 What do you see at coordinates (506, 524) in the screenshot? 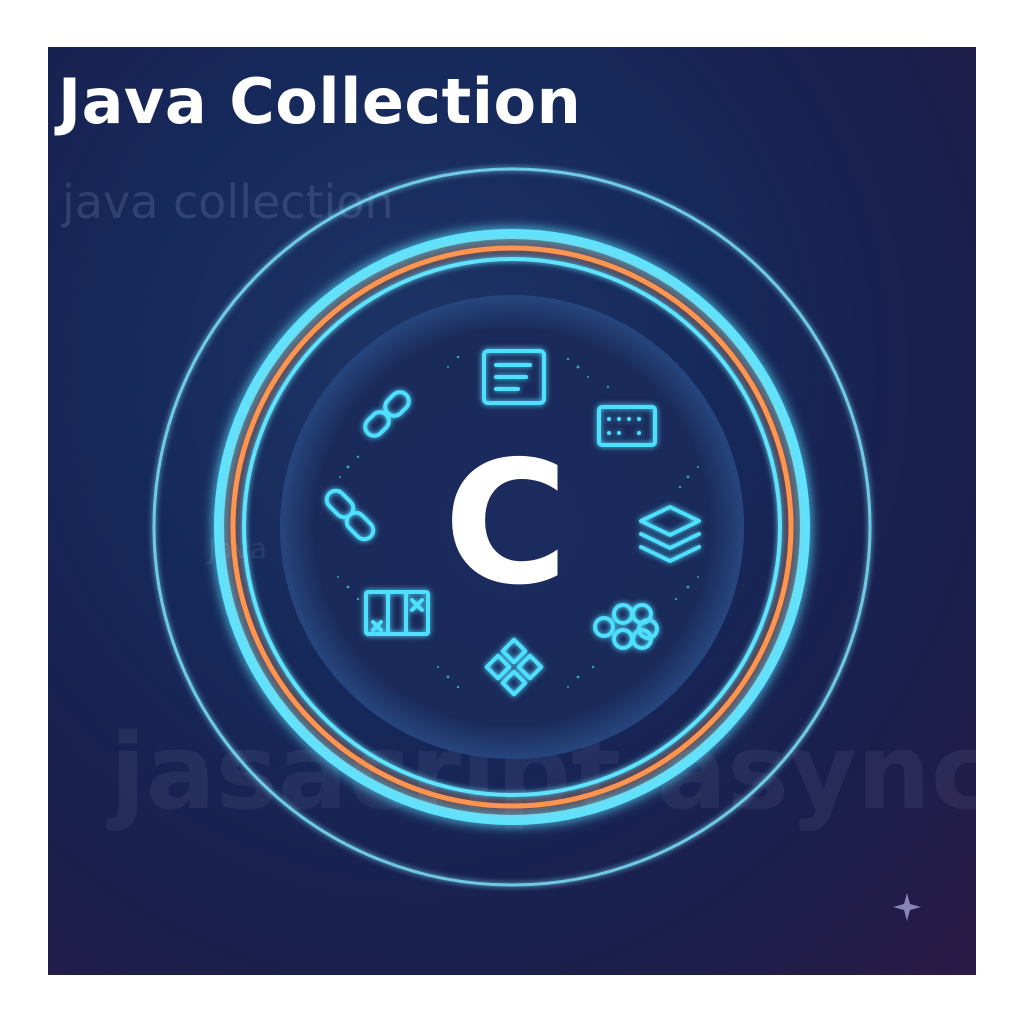
I see `center-letter: C` at bounding box center [506, 524].